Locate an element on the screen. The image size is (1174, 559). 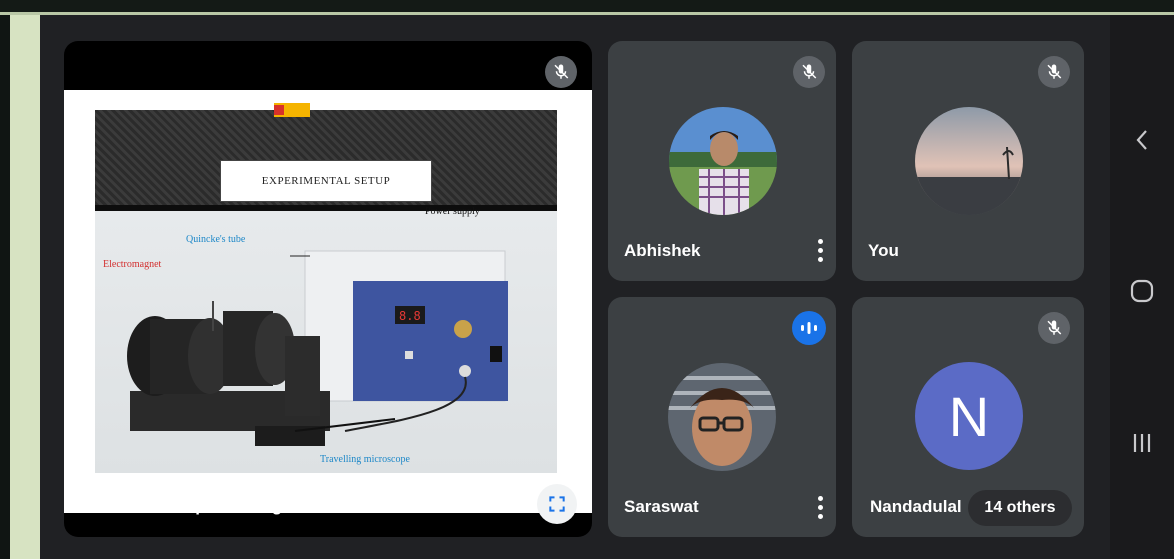
window-frame is located at coordinates (25, 287).